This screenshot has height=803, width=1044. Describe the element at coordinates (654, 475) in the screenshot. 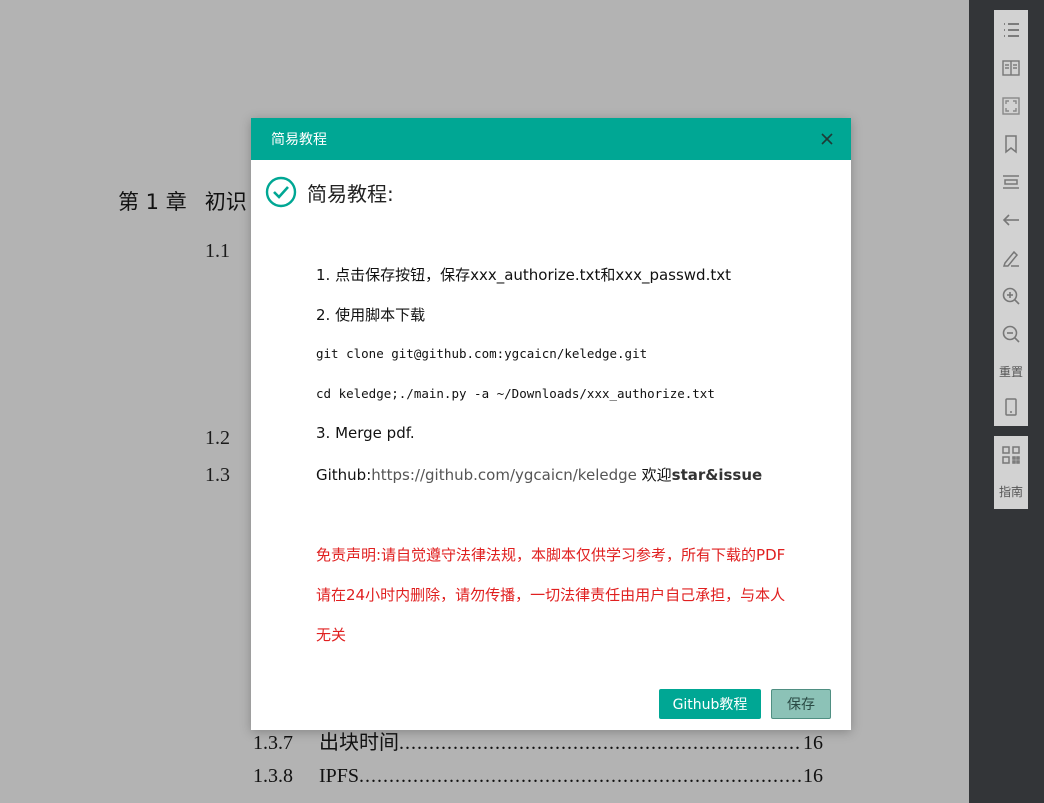

I see `welcome-text: 欢迎` at that location.